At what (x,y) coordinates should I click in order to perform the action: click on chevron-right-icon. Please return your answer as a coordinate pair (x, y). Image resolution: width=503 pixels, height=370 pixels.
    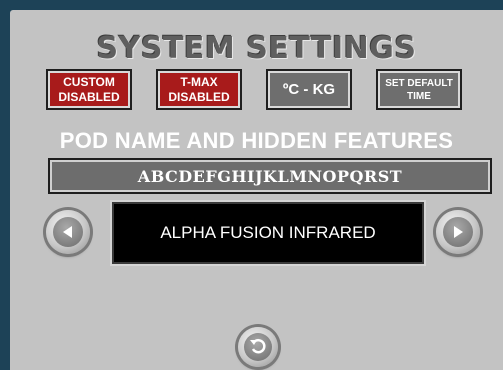
    Looking at the image, I should click on (458, 232).